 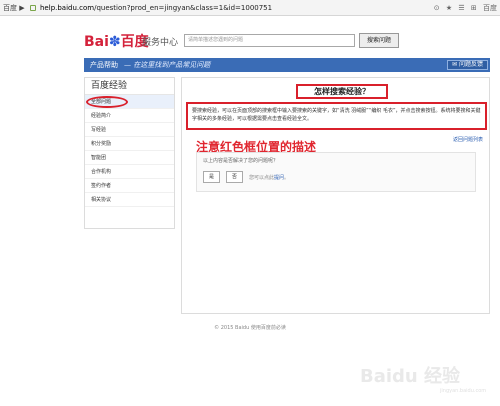 I want to click on service-center-label: 服务中心, so click(x=160, y=43).